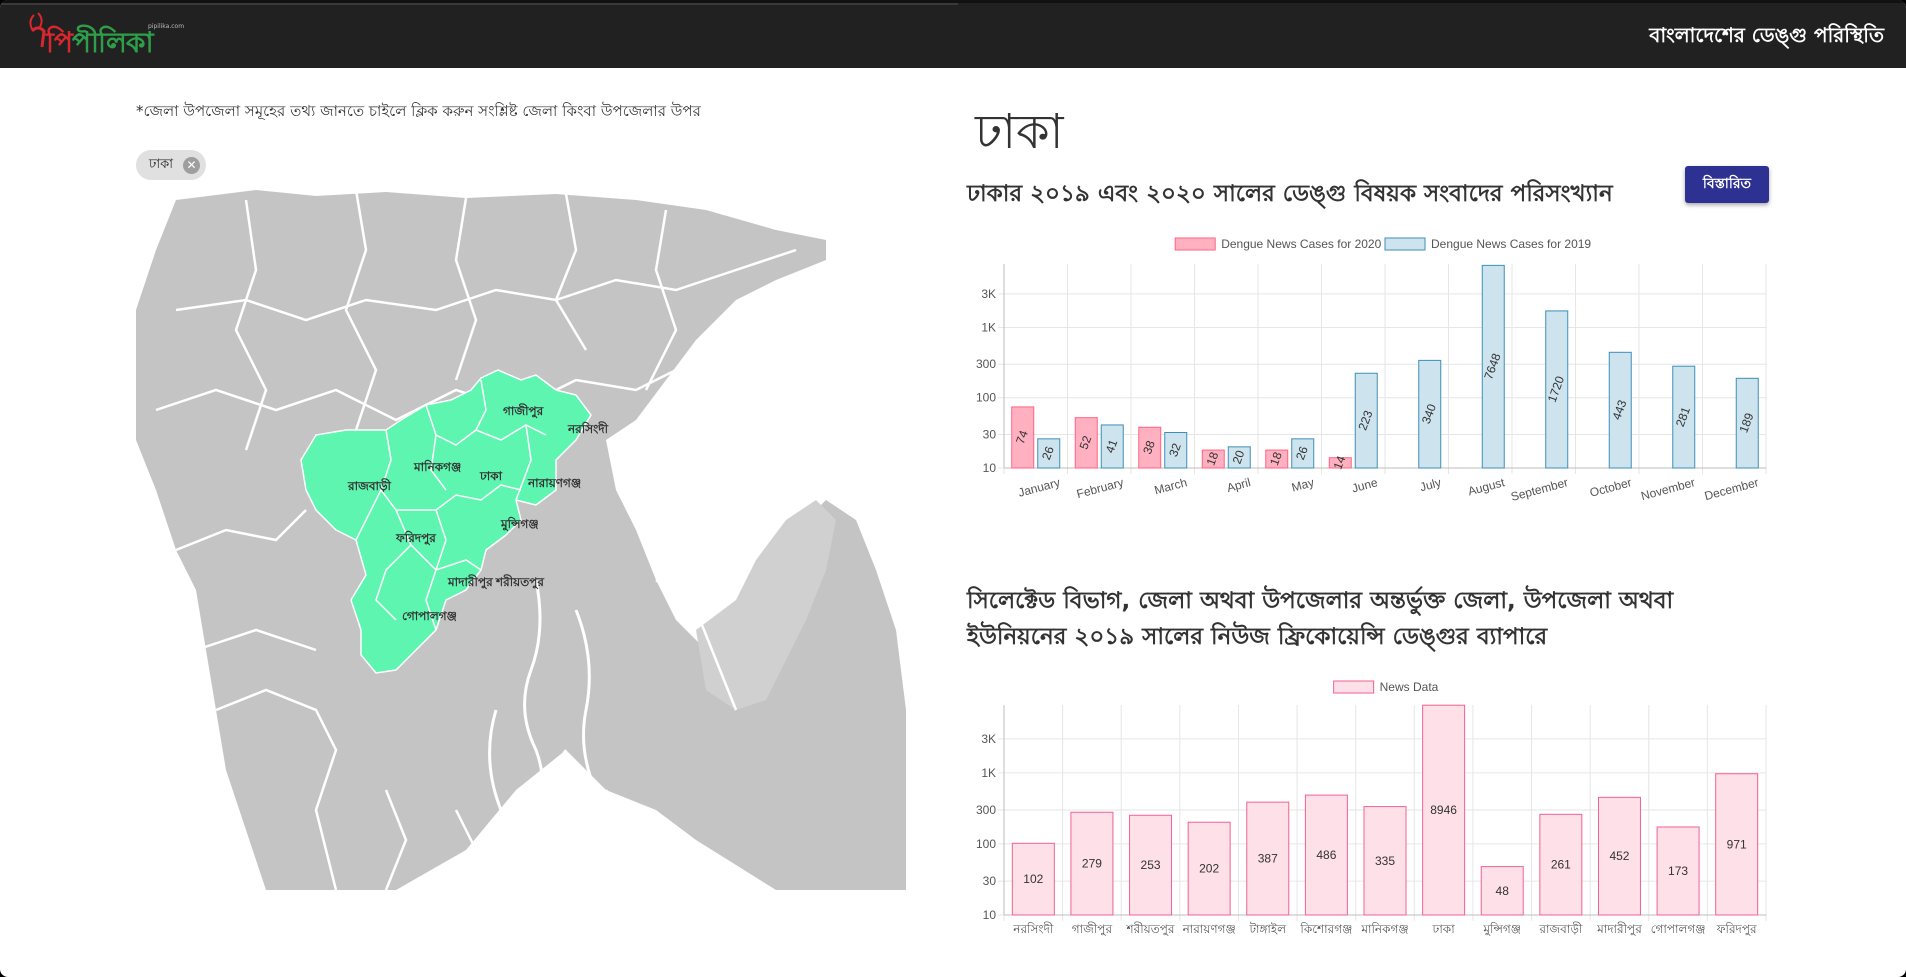 The width and height of the screenshot is (1906, 977). Describe the element at coordinates (1209, 869) in the screenshot. I see `bar-data-label: 202` at that location.